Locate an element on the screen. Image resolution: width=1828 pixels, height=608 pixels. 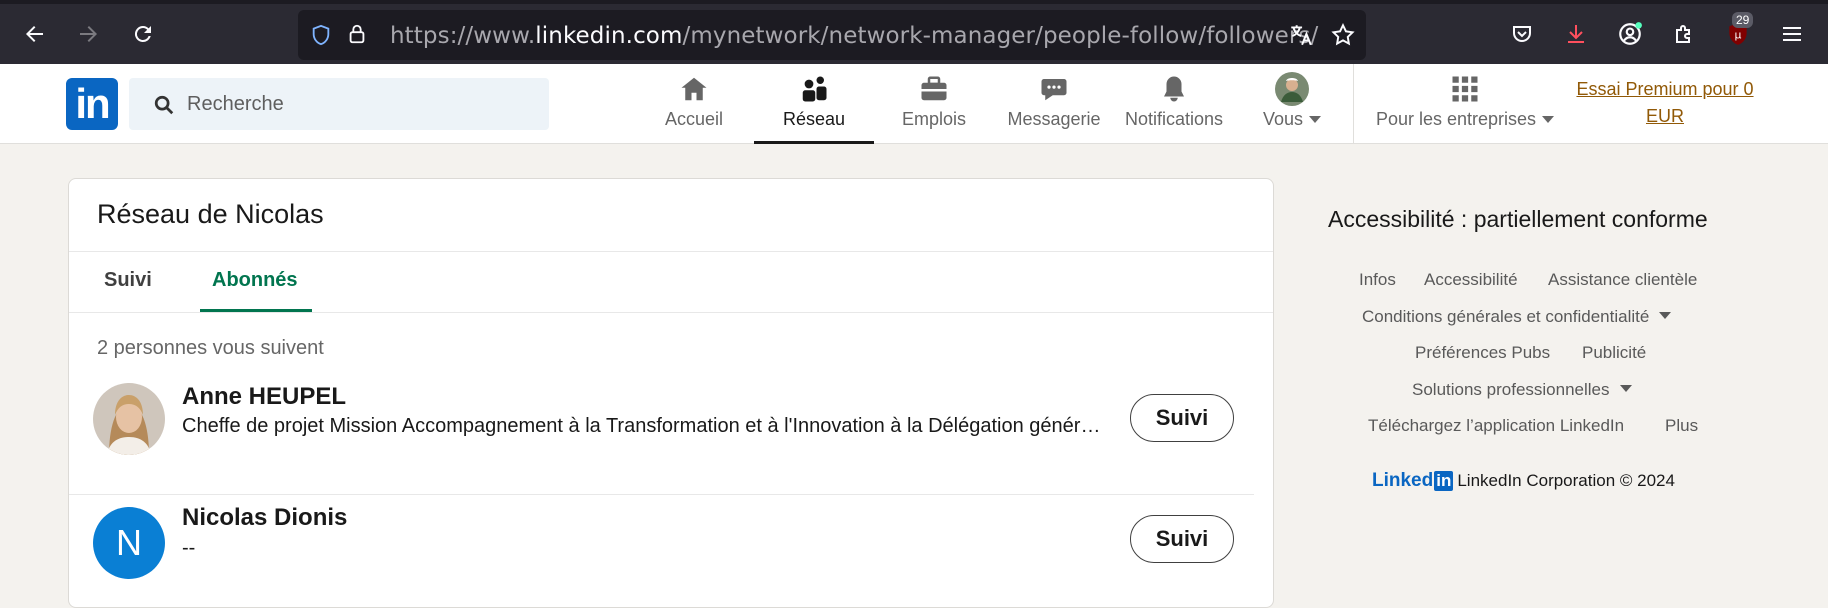
svg-text: μ is located at coordinates (1738, 34).